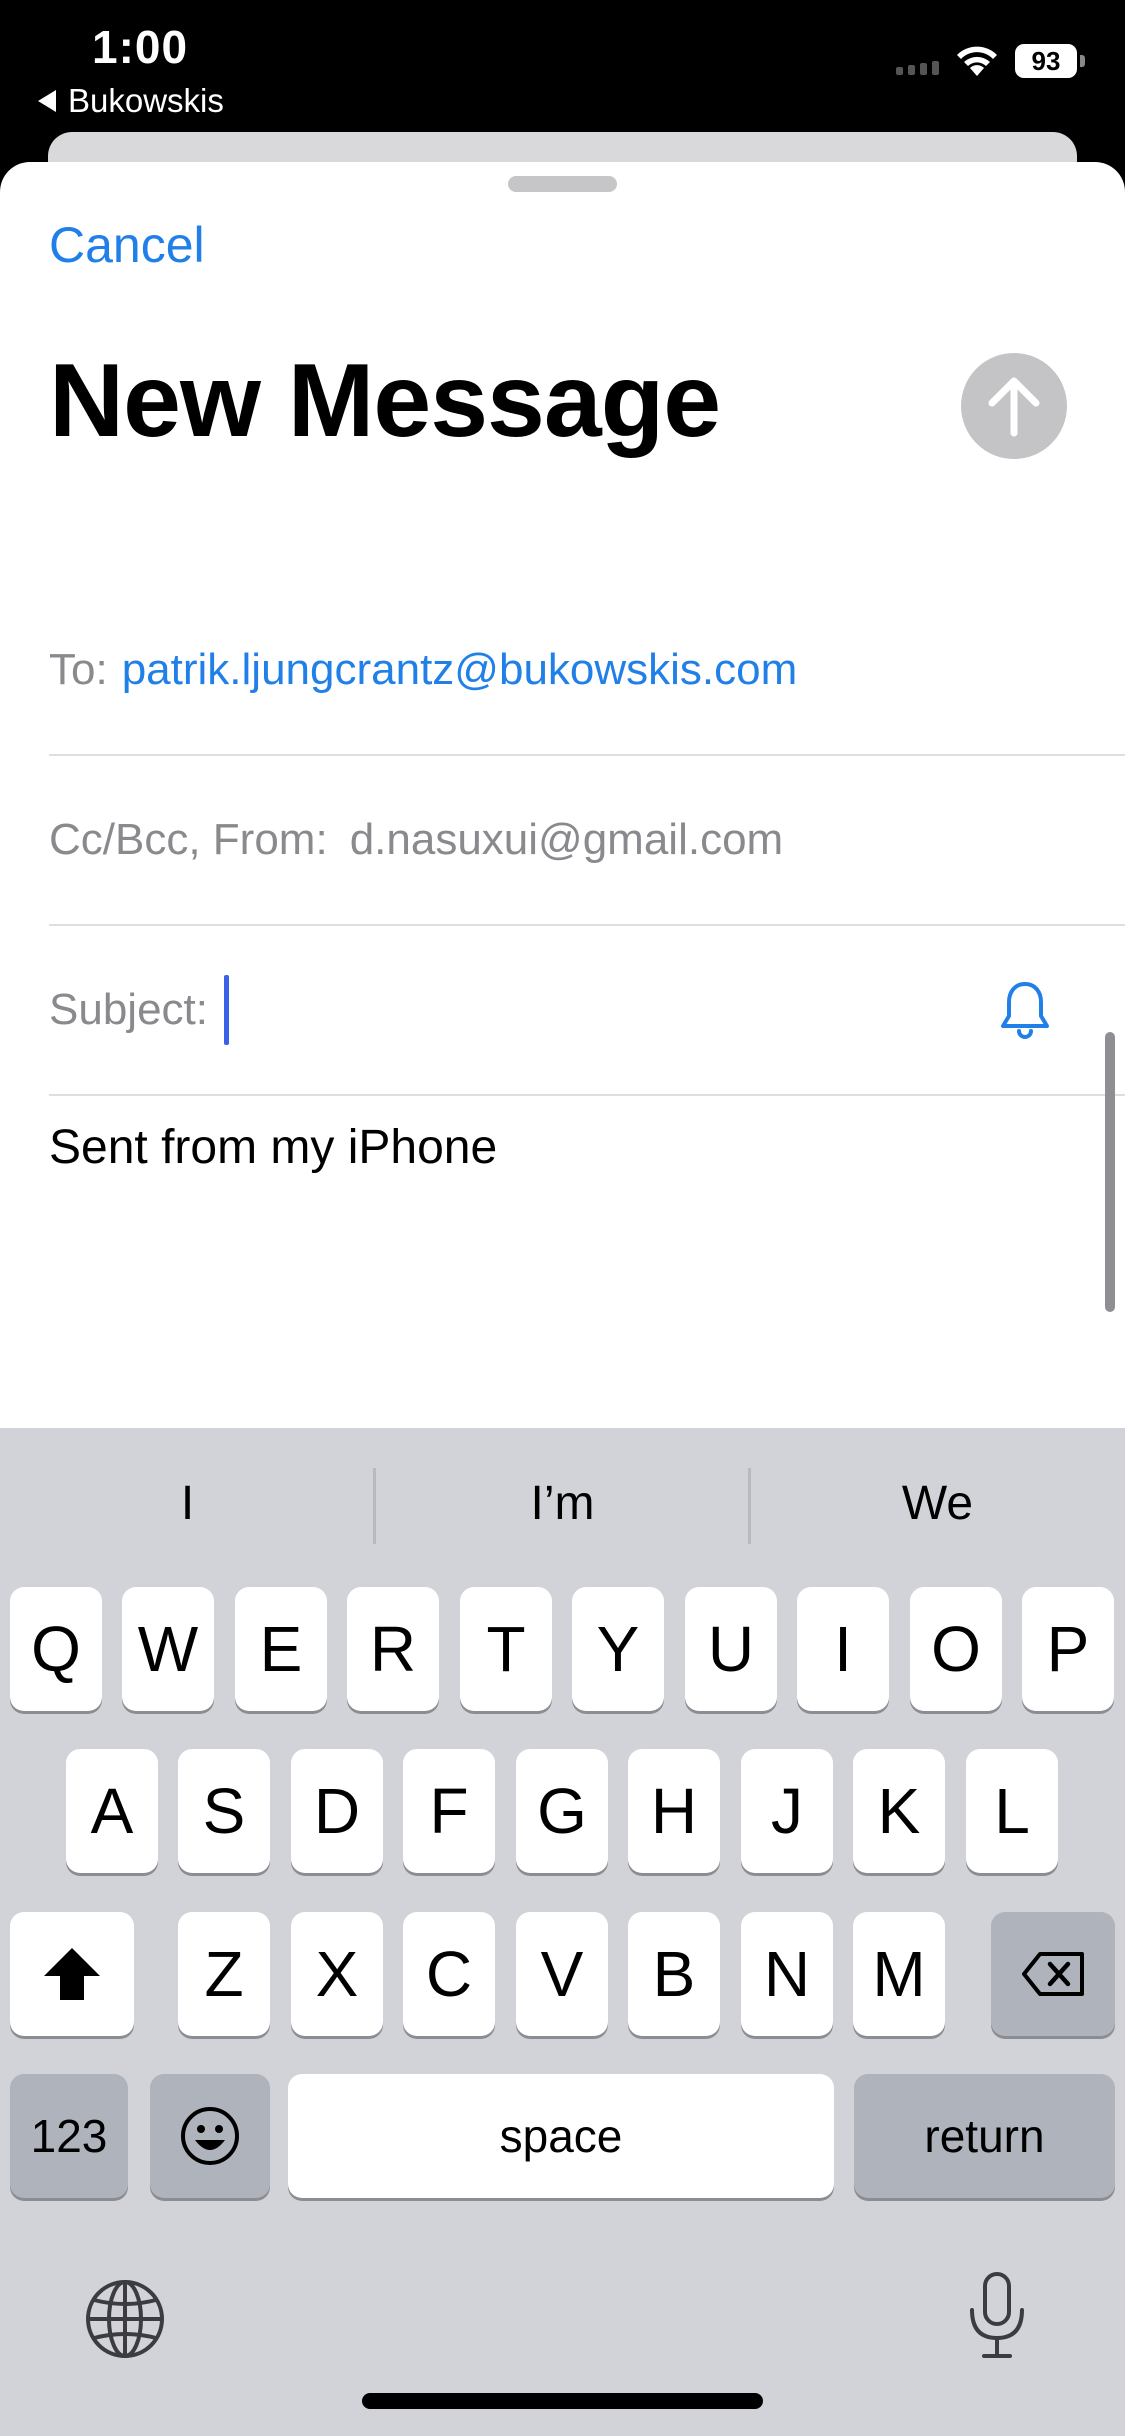 This screenshot has width=1125, height=2436. What do you see at coordinates (977, 61) in the screenshot?
I see `wifi-icon` at bounding box center [977, 61].